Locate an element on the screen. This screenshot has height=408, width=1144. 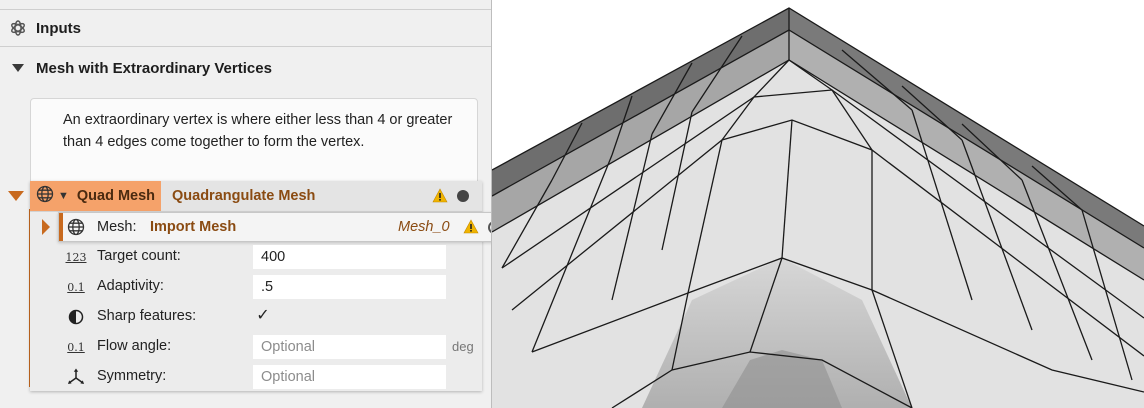
mesh-input-operation: Import Mesh is located at coordinates (193, 227).